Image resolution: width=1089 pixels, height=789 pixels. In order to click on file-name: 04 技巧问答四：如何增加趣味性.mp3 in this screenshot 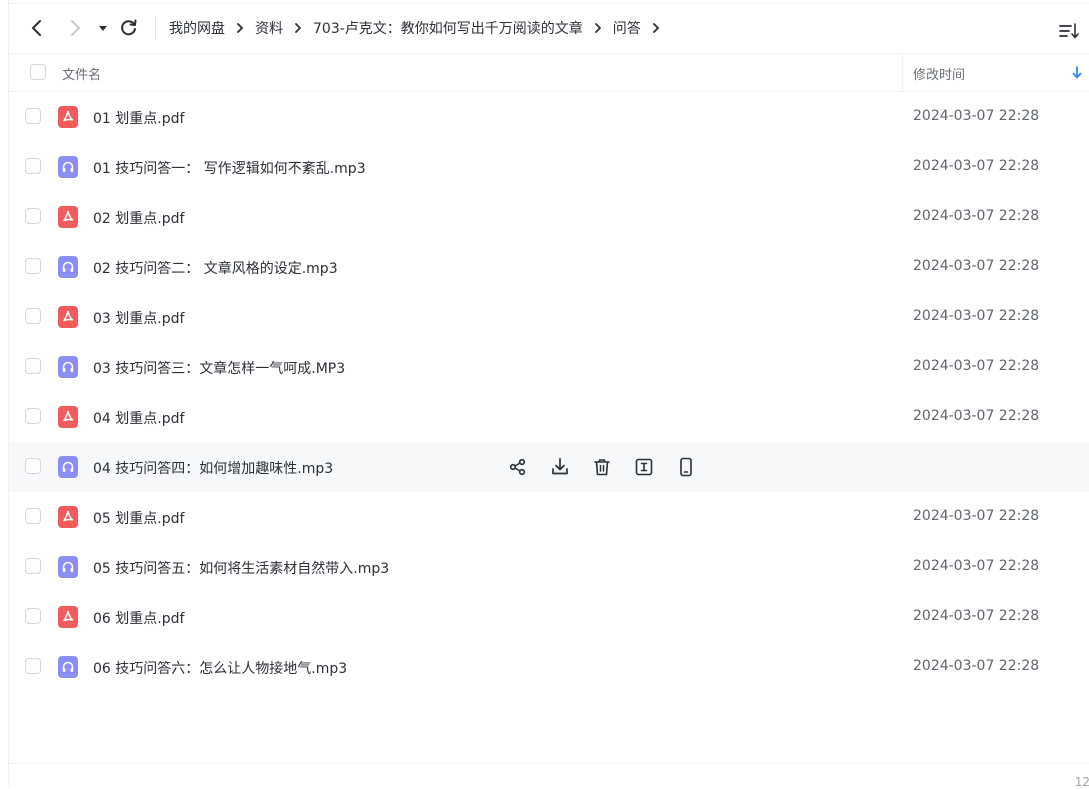, I will do `click(213, 468)`.